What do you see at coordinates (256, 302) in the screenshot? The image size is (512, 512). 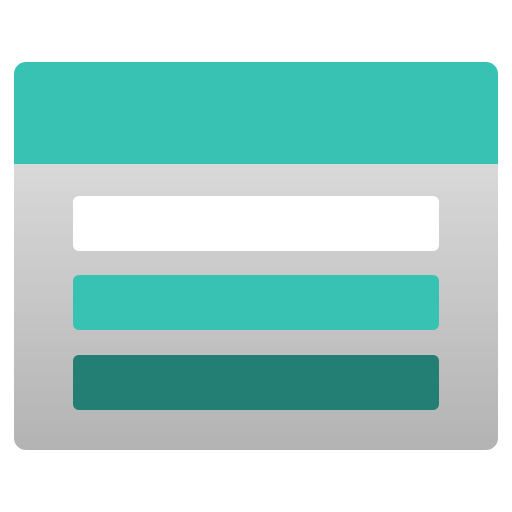 I see `content-row-teal` at bounding box center [256, 302].